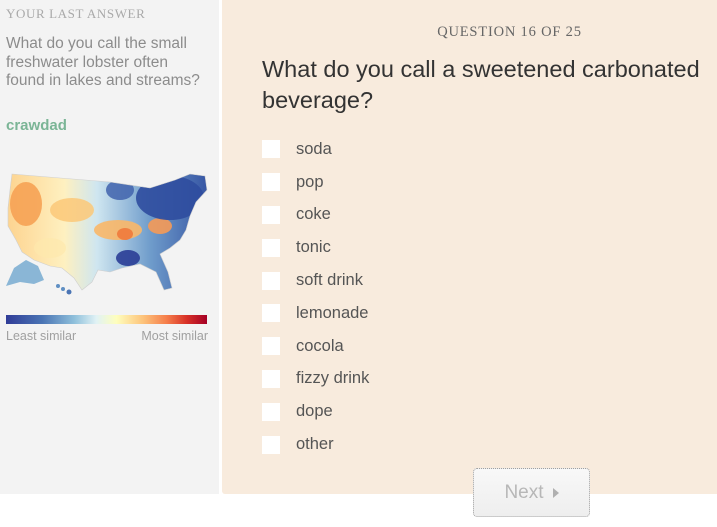 This screenshot has height=527, width=717. I want to click on answer-option: cocola, so click(315, 346).